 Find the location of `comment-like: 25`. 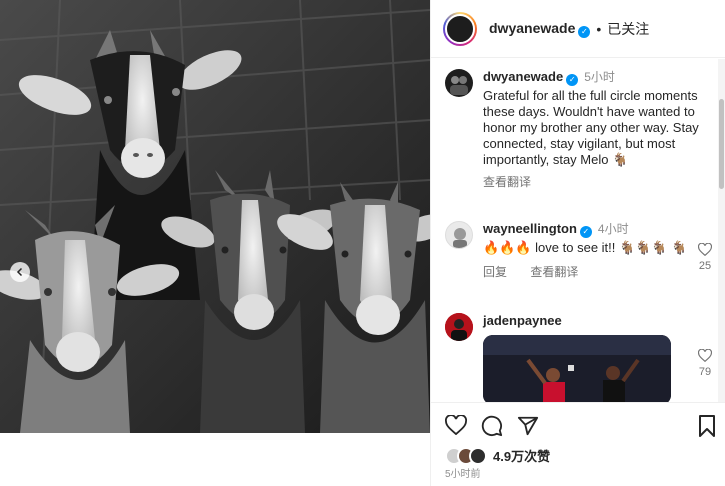

comment-like: 25 is located at coordinates (705, 257).